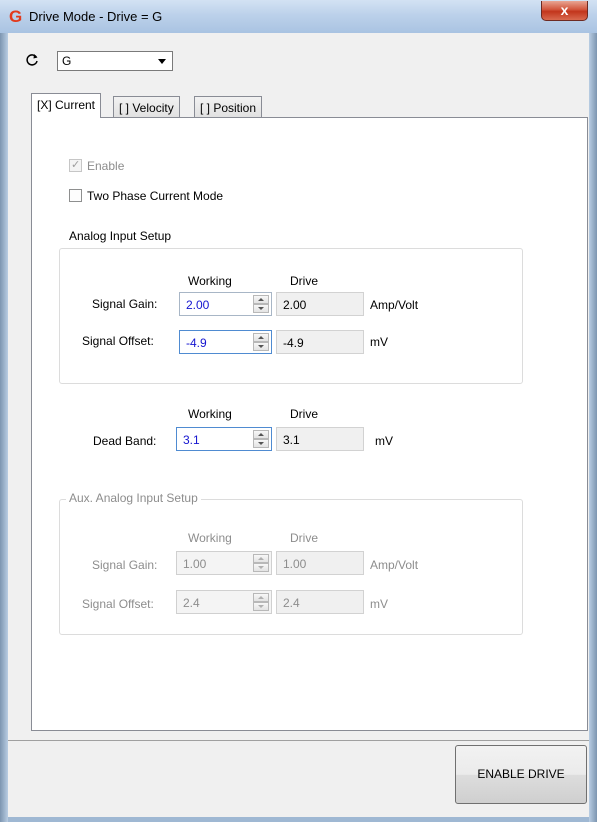 The image size is (597, 822). I want to click on tab-position: [ ] Position, so click(228, 107).